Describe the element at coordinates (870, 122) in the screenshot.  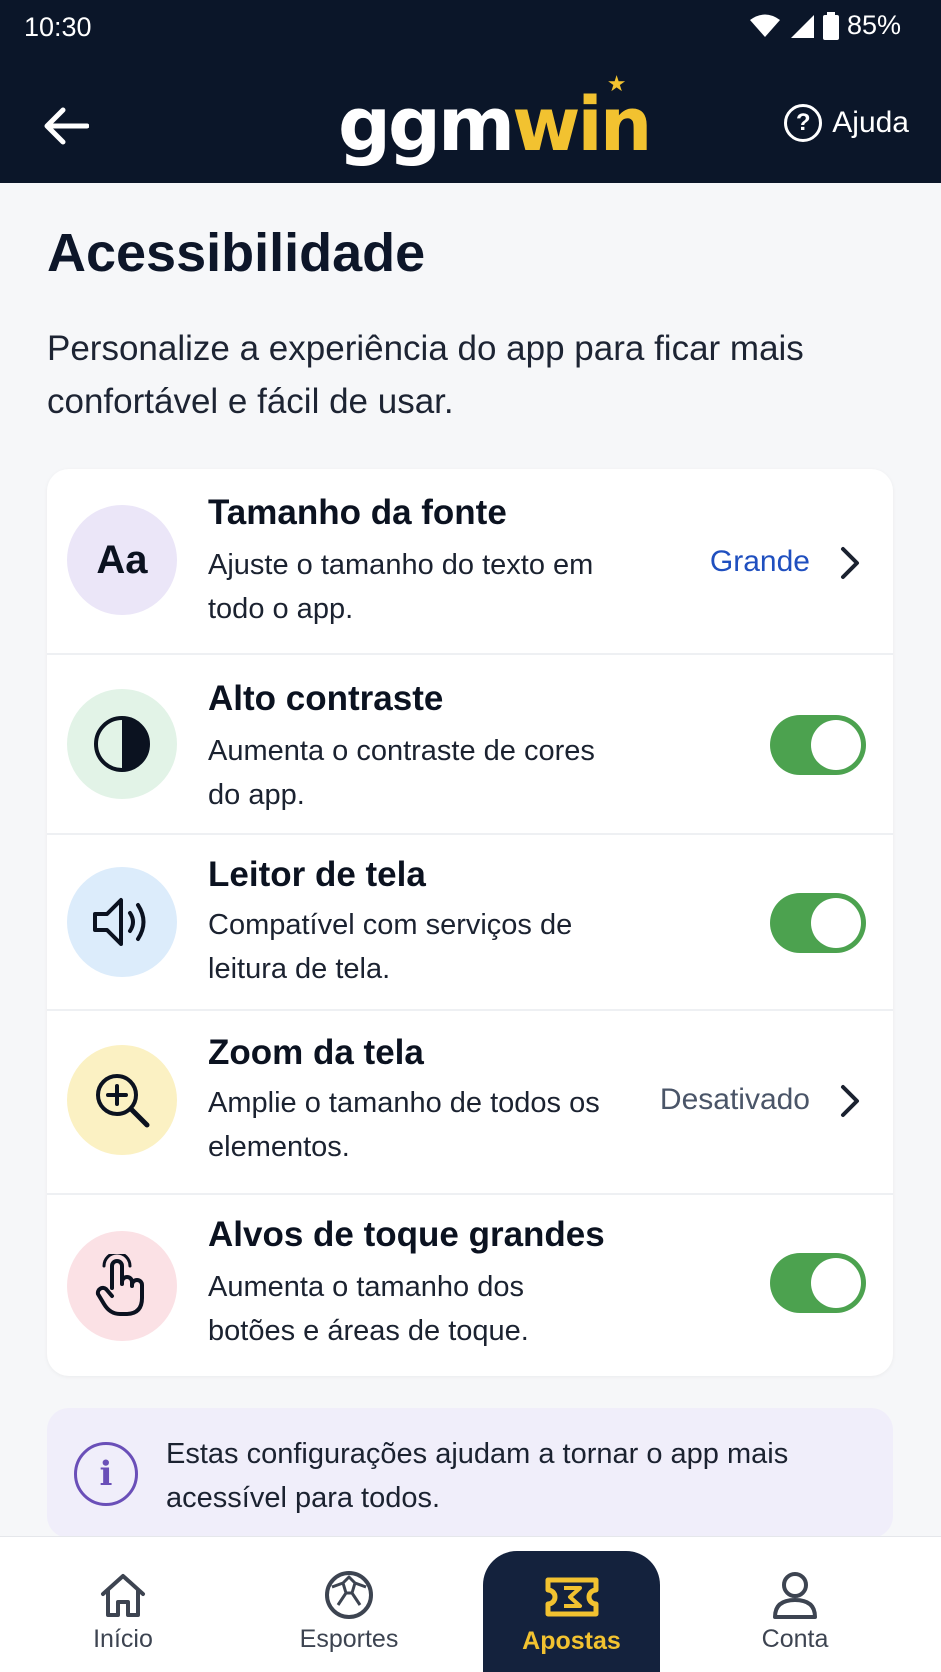
I see `help-label: Ajuda` at that location.